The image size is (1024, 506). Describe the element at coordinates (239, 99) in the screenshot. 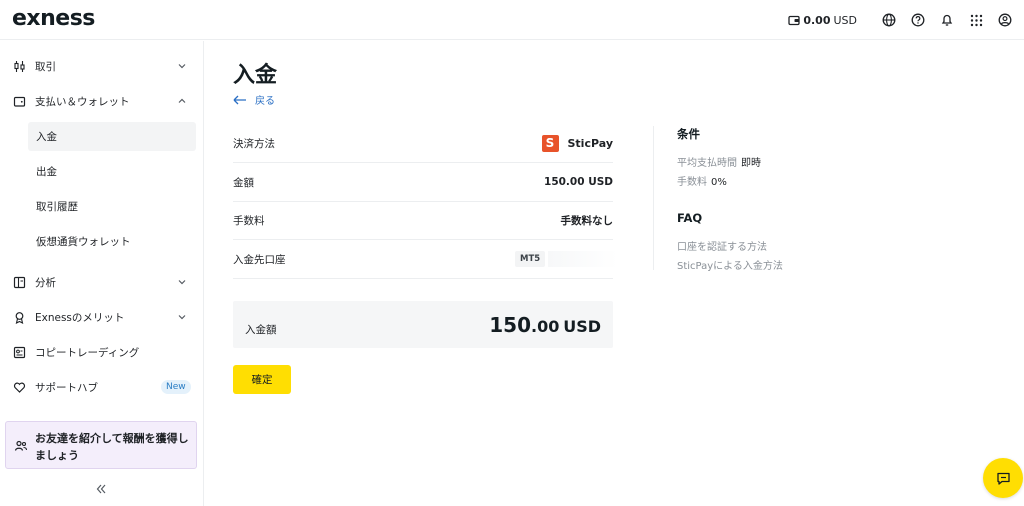

I see `arrow-left-icon` at that location.